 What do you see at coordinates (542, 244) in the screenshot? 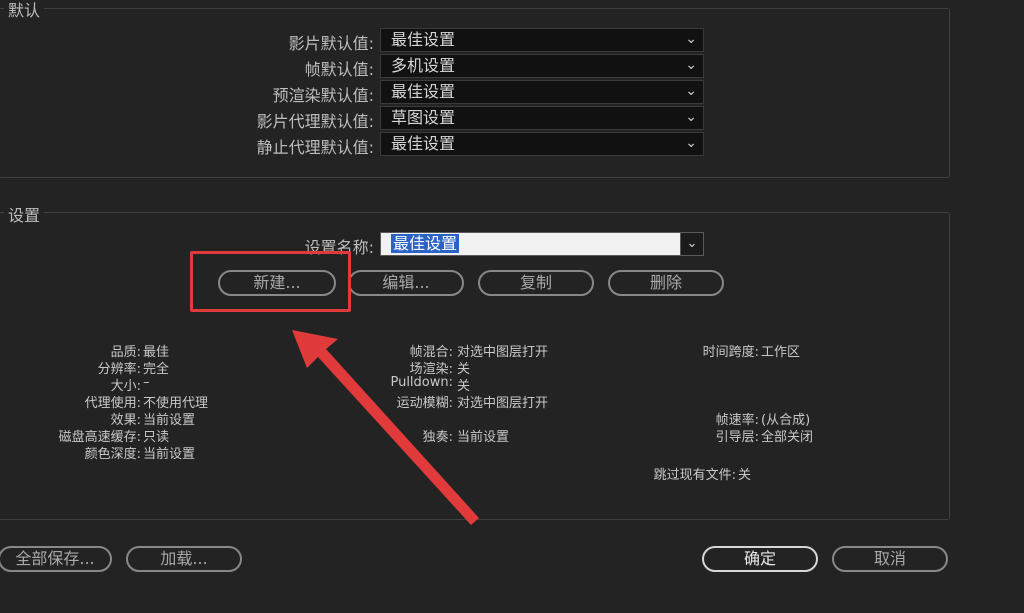
I see `settings-name-select: 最佳设置 ⌄` at bounding box center [542, 244].